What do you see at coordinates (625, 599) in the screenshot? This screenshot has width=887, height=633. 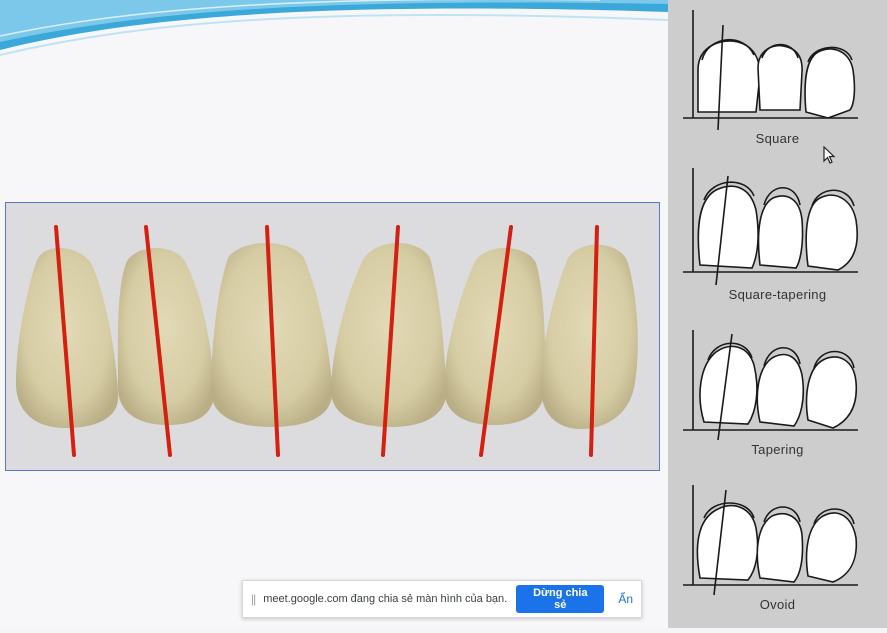 I see `hide-link: Ẩn` at bounding box center [625, 599].